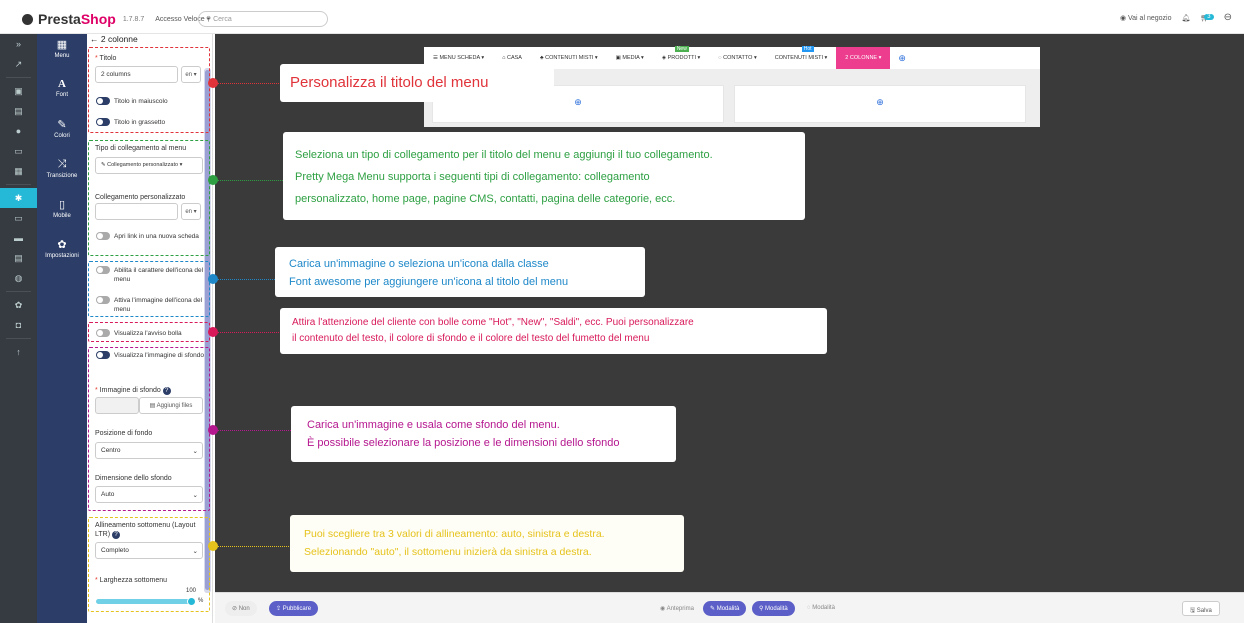 Image resolution: width=1244 pixels, height=623 pixels. I want to click on orders-icon: ▣, so click(18, 91).